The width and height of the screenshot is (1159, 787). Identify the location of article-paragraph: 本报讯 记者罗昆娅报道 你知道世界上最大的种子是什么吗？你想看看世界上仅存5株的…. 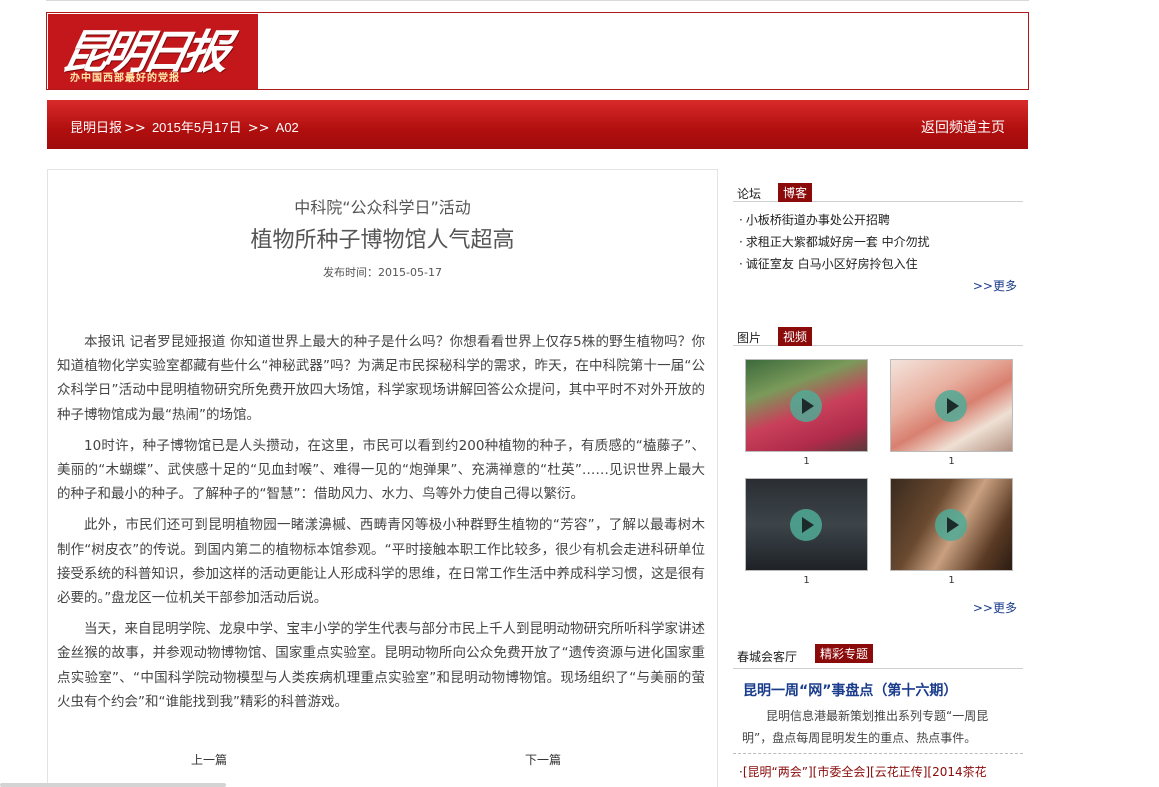
(381, 378).